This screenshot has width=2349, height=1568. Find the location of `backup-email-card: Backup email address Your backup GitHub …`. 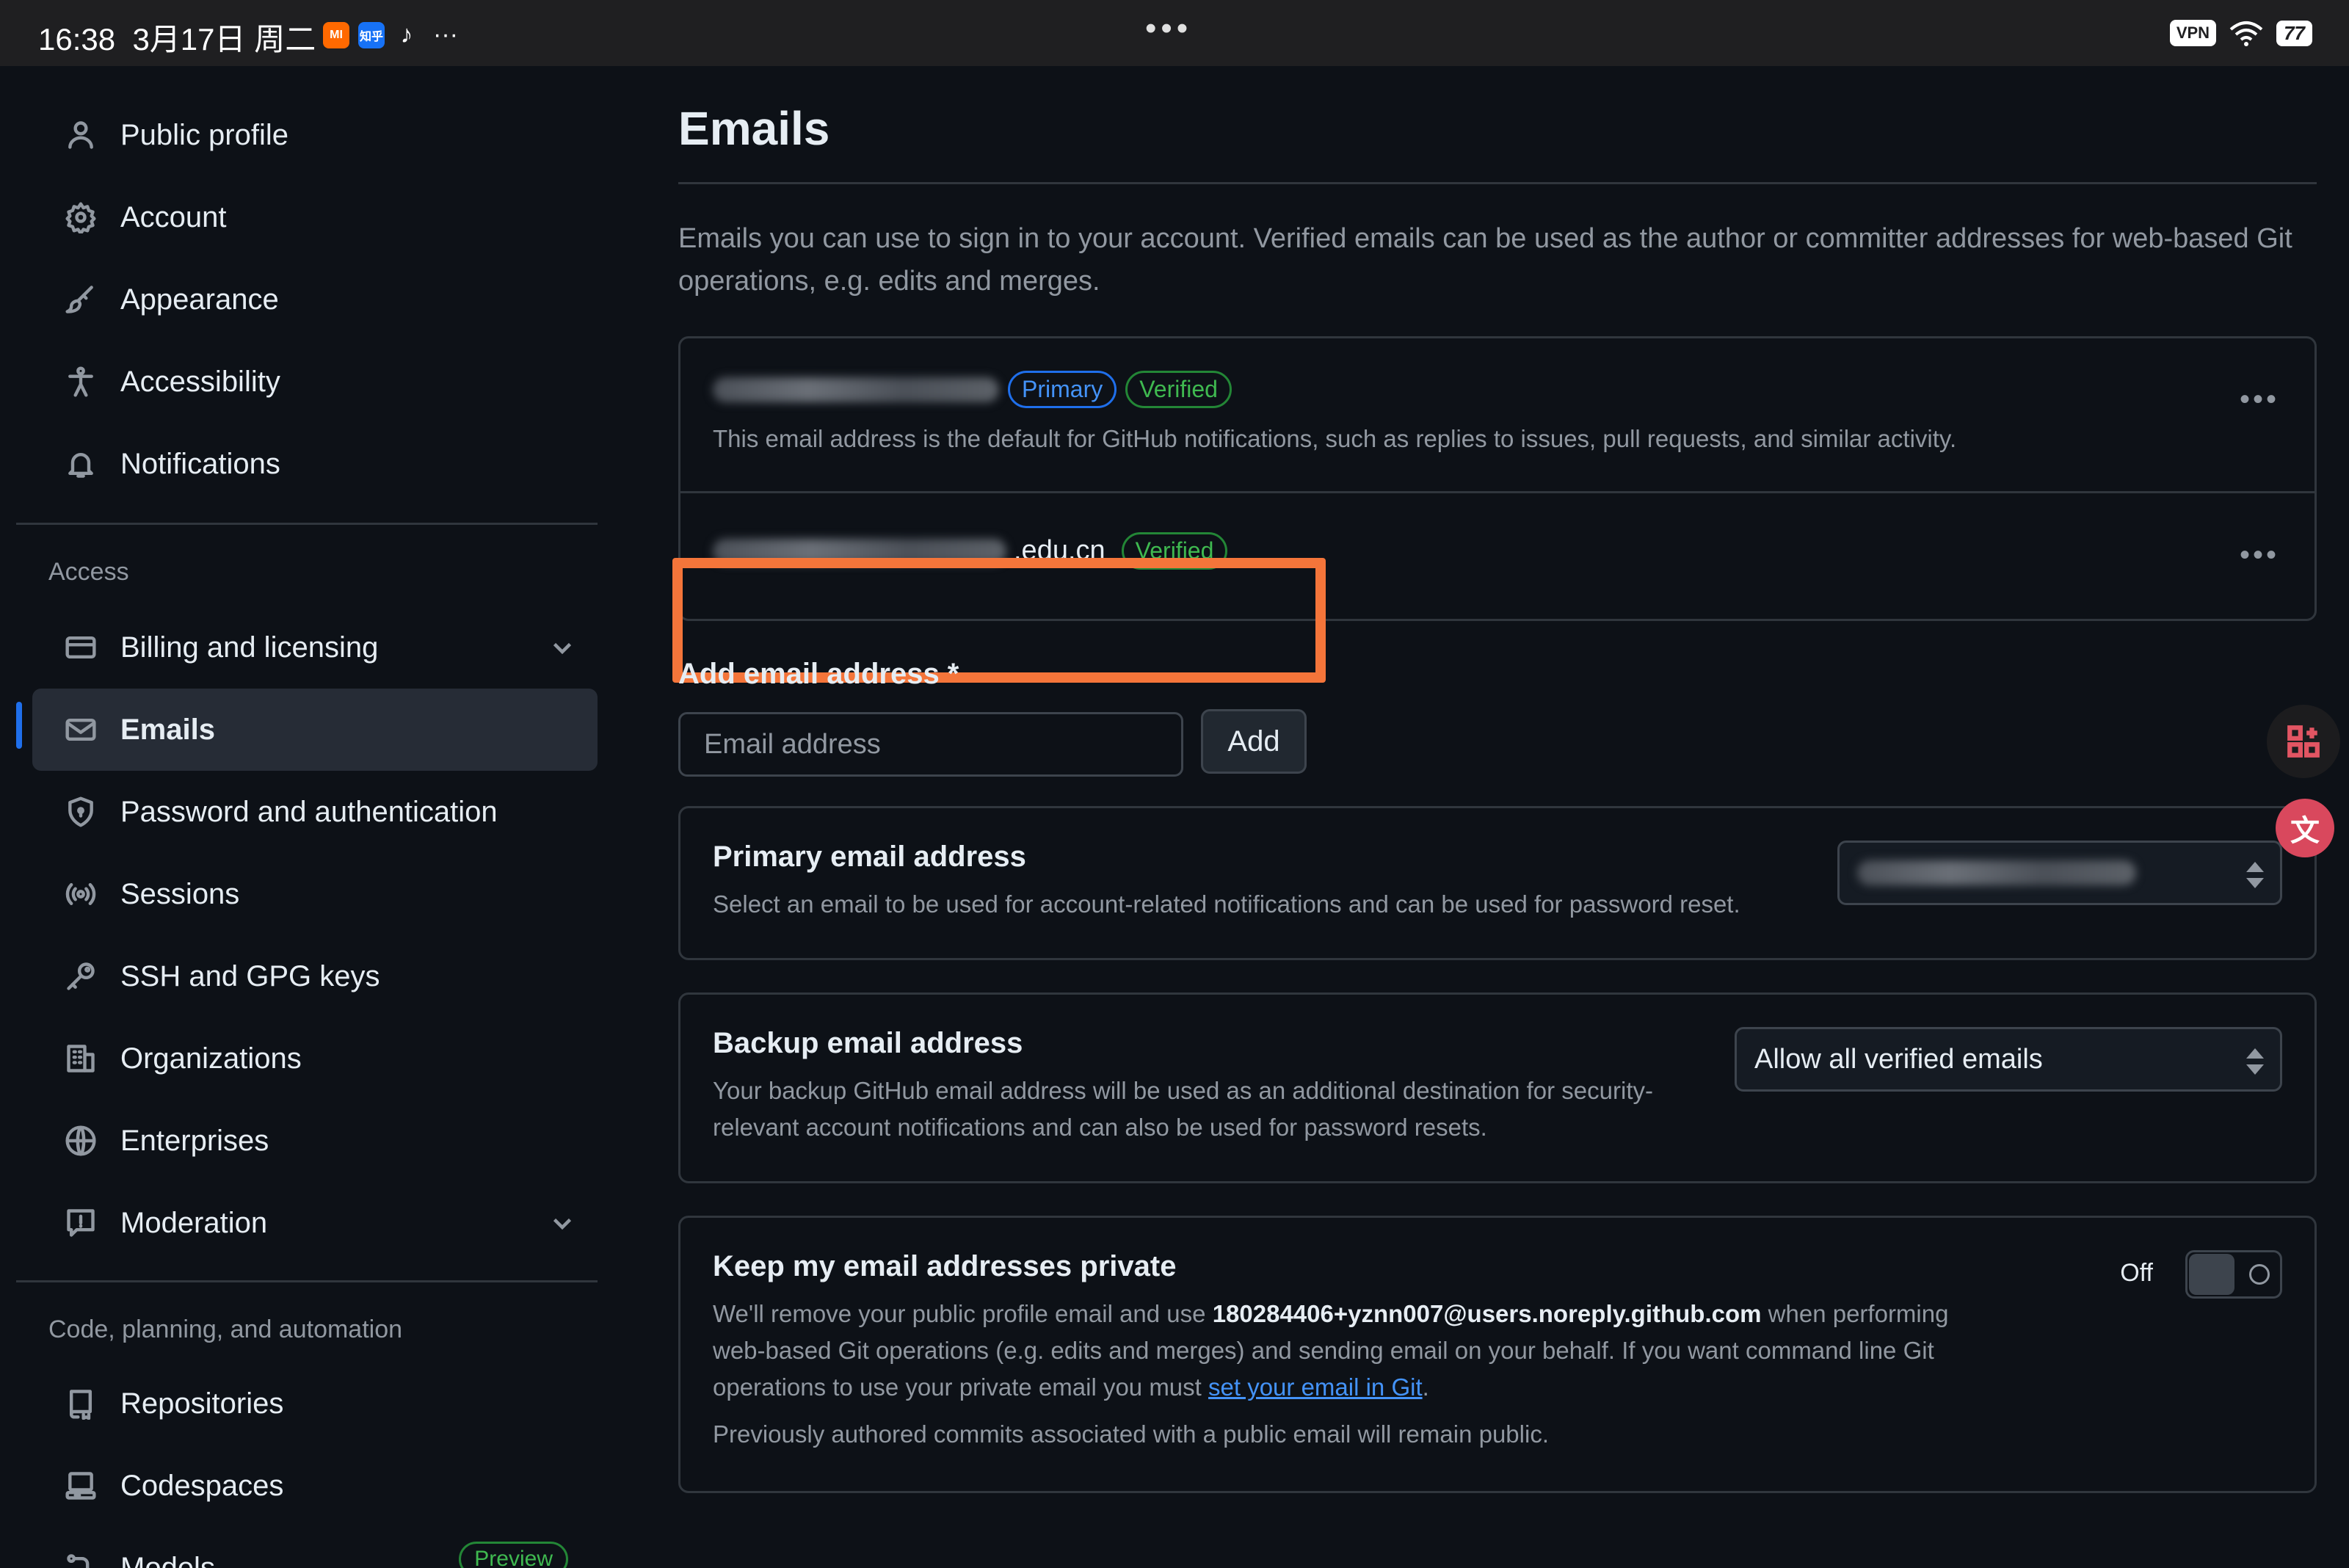

backup-email-card: Backup email address Your backup GitHub … is located at coordinates (1497, 1087).